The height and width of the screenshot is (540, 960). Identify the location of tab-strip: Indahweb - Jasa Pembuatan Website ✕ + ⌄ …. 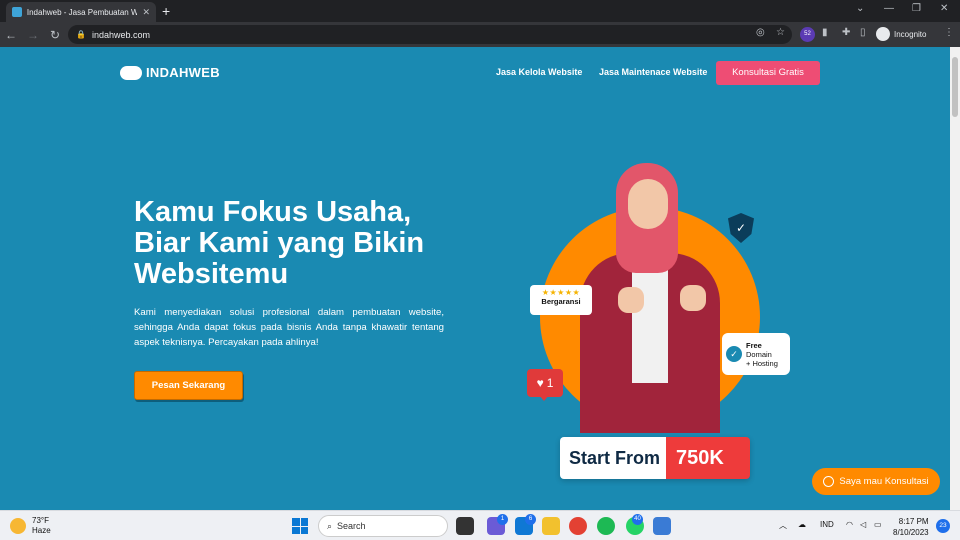
(480, 11).